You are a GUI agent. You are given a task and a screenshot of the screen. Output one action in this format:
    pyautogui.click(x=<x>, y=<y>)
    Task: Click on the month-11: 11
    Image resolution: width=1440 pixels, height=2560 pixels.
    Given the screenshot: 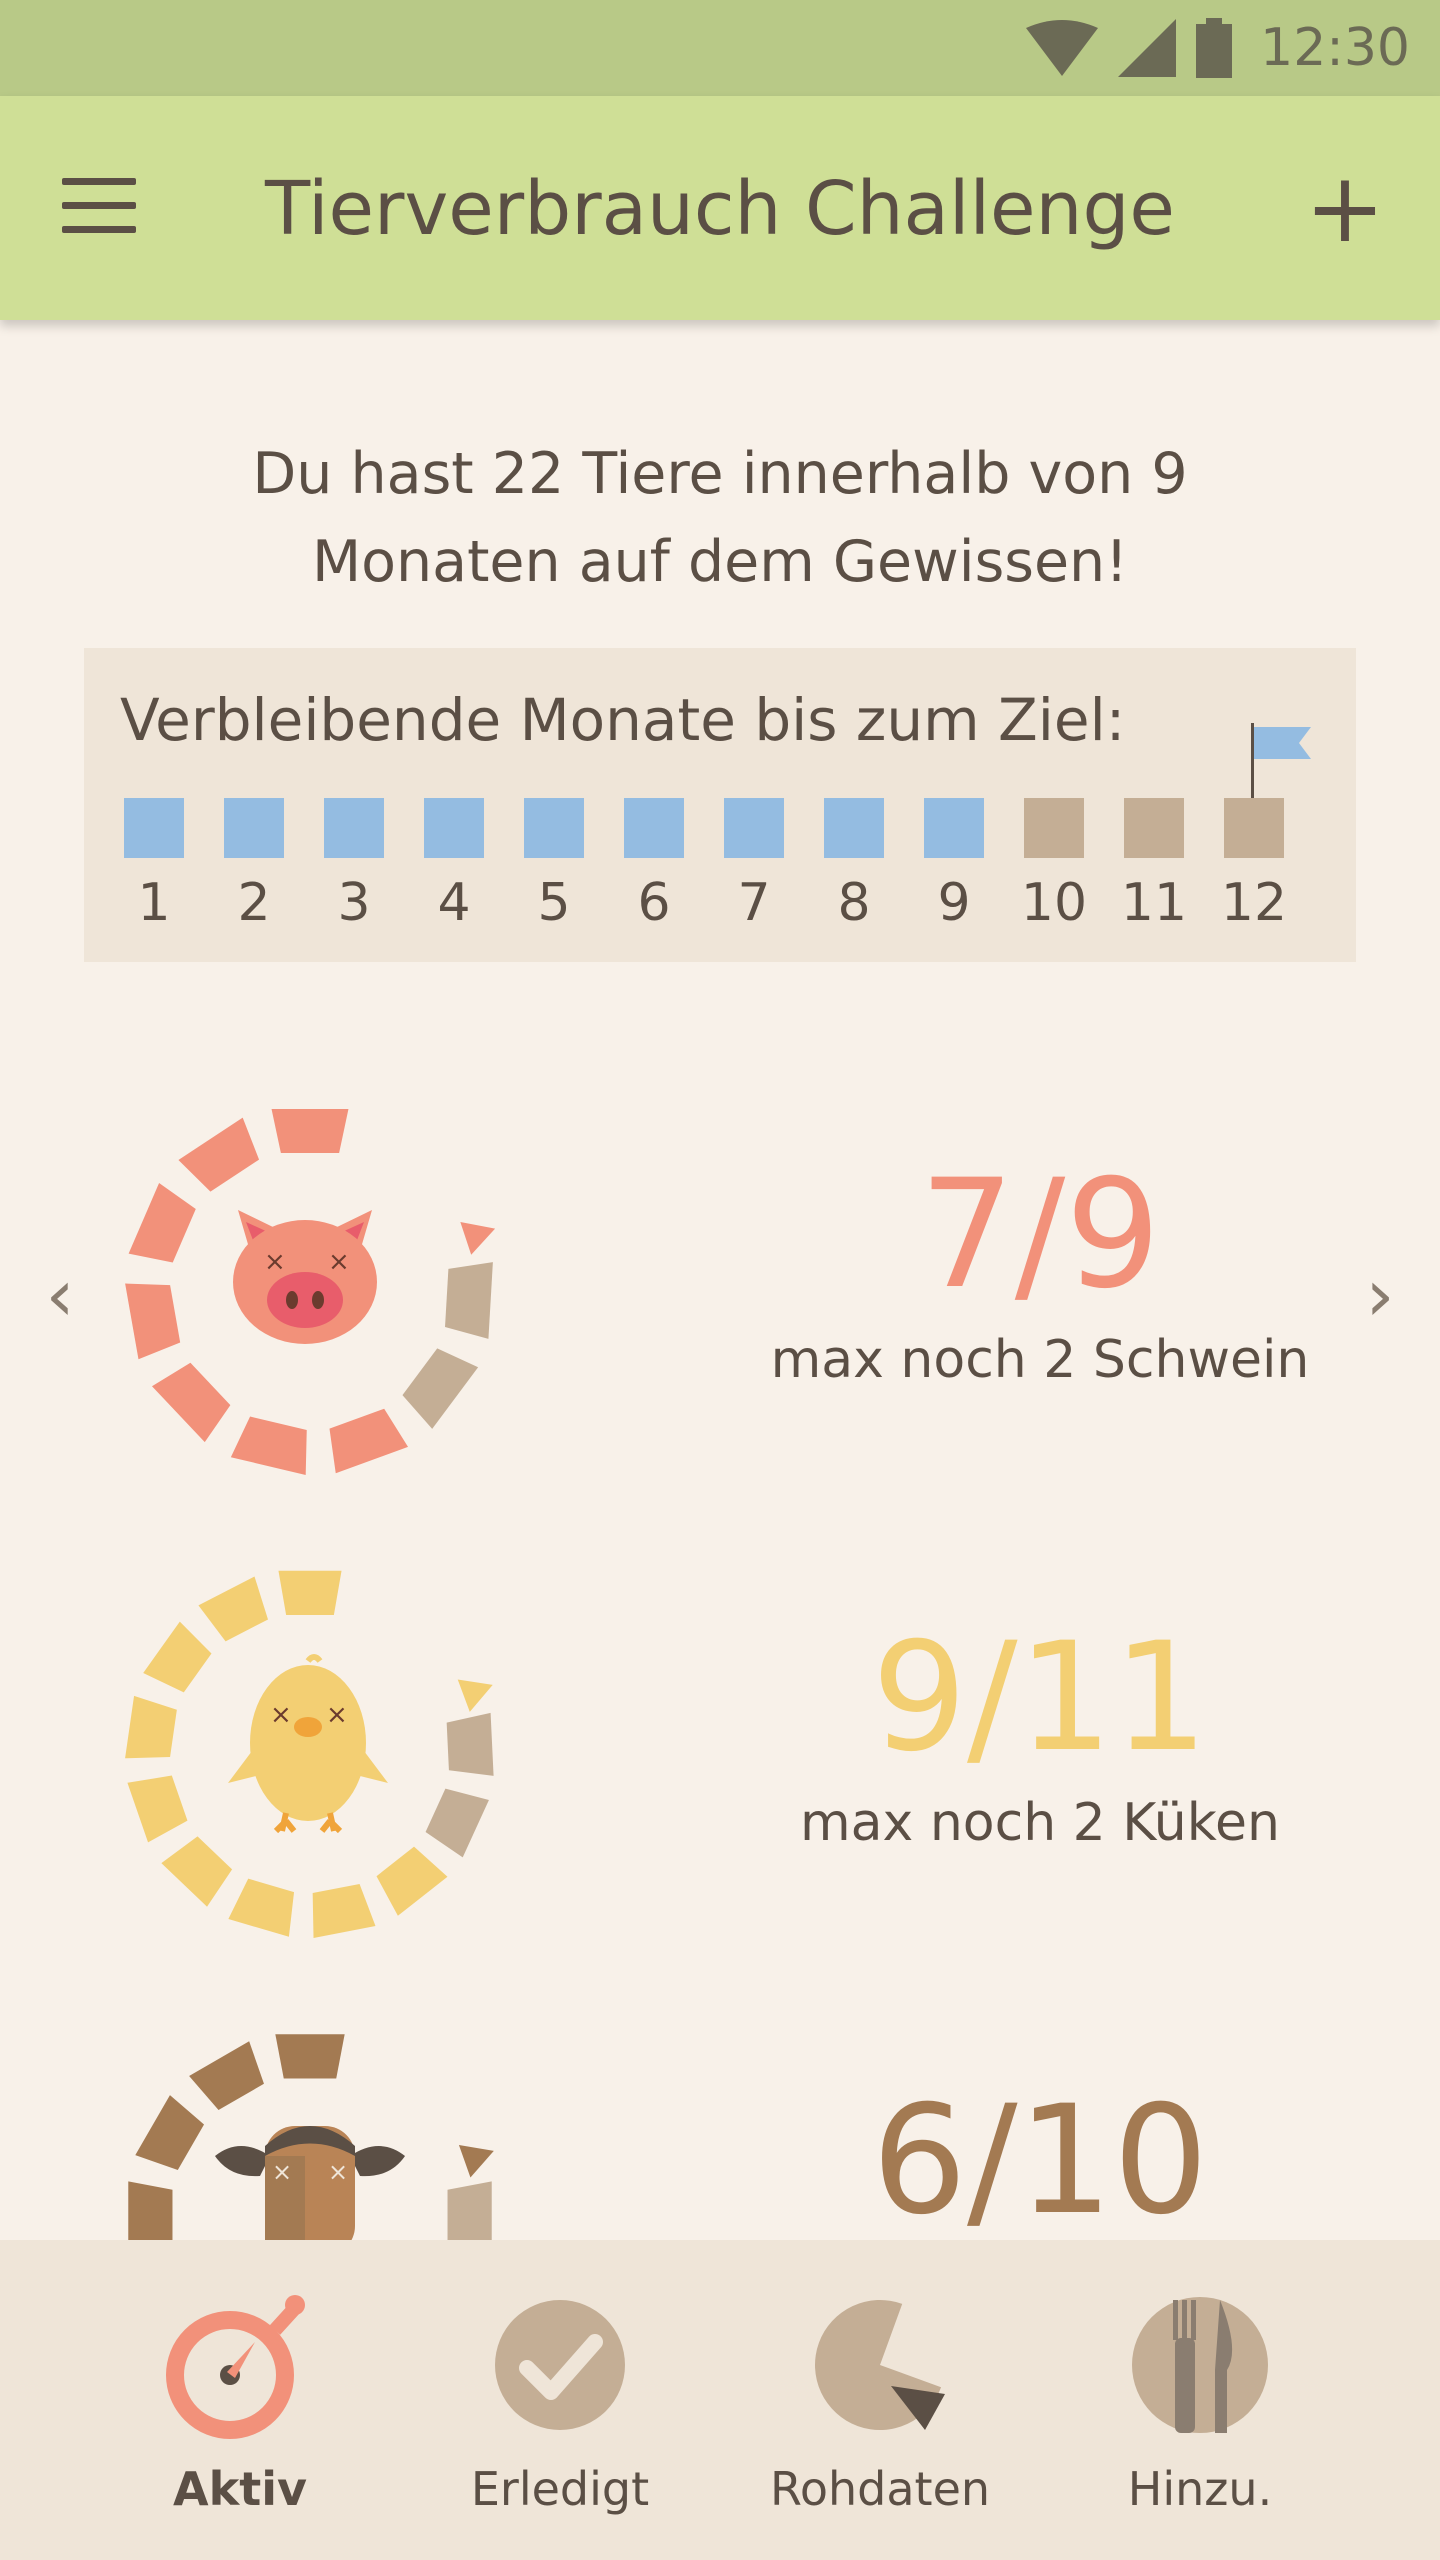 What is the action you would take?
    pyautogui.click(x=1154, y=865)
    